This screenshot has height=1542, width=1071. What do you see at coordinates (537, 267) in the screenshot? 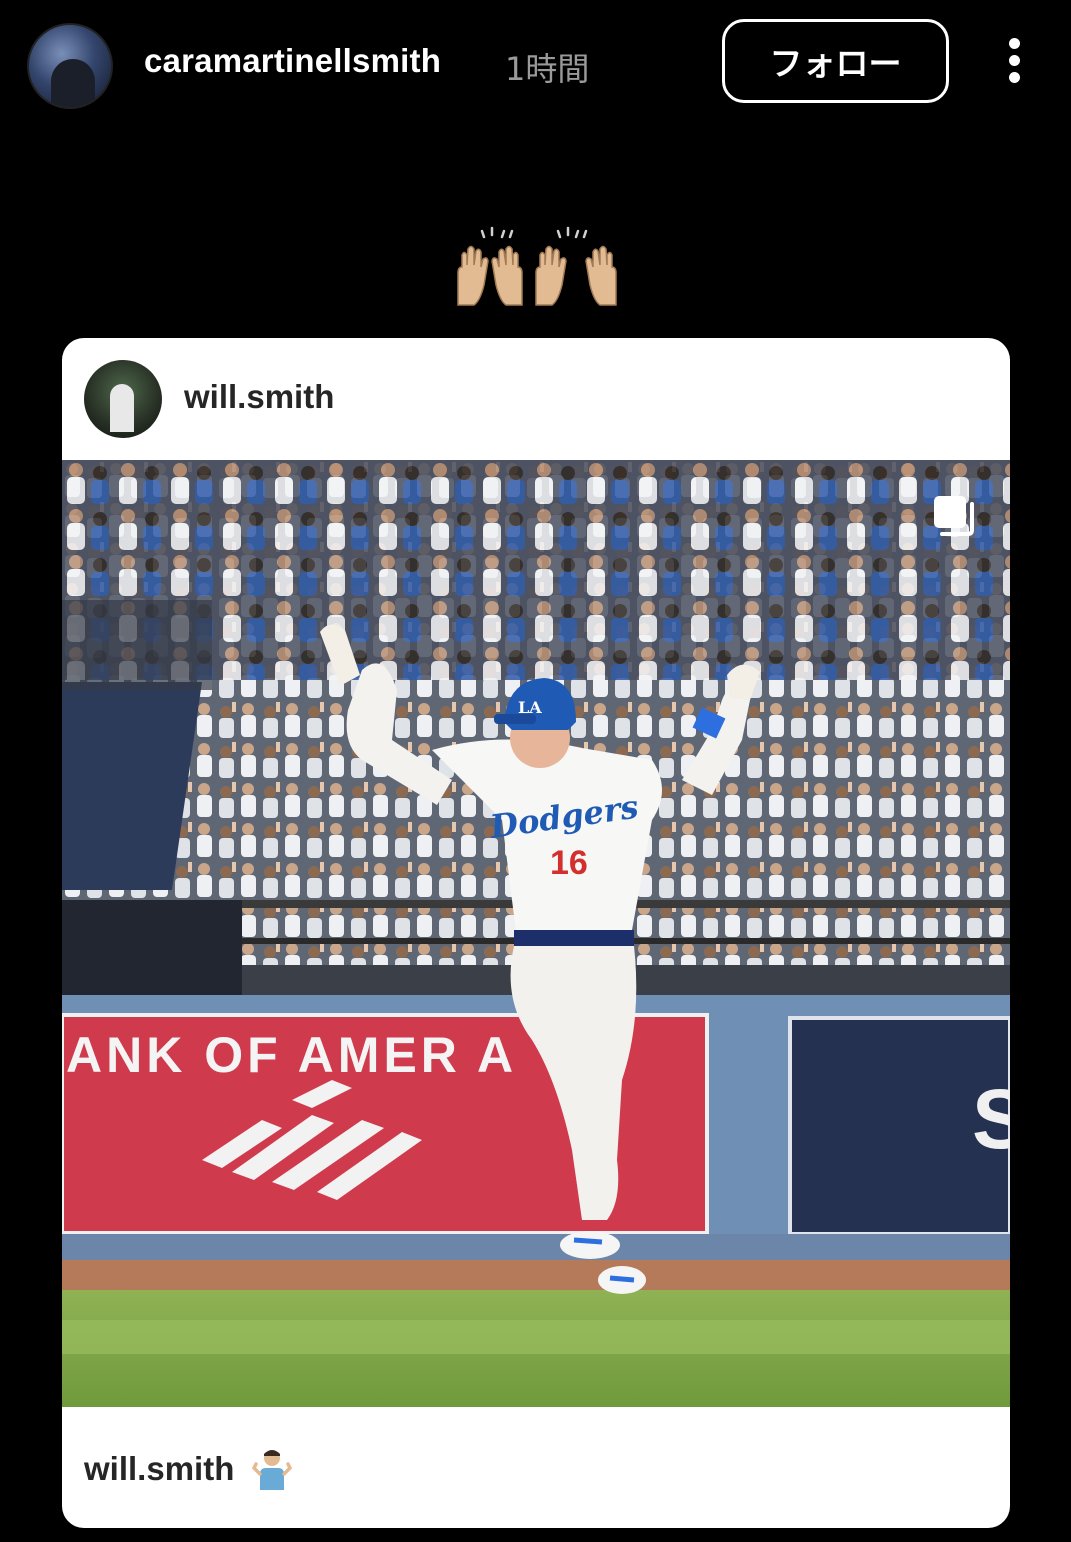
I see `raised-hands-emoji` at bounding box center [537, 267].